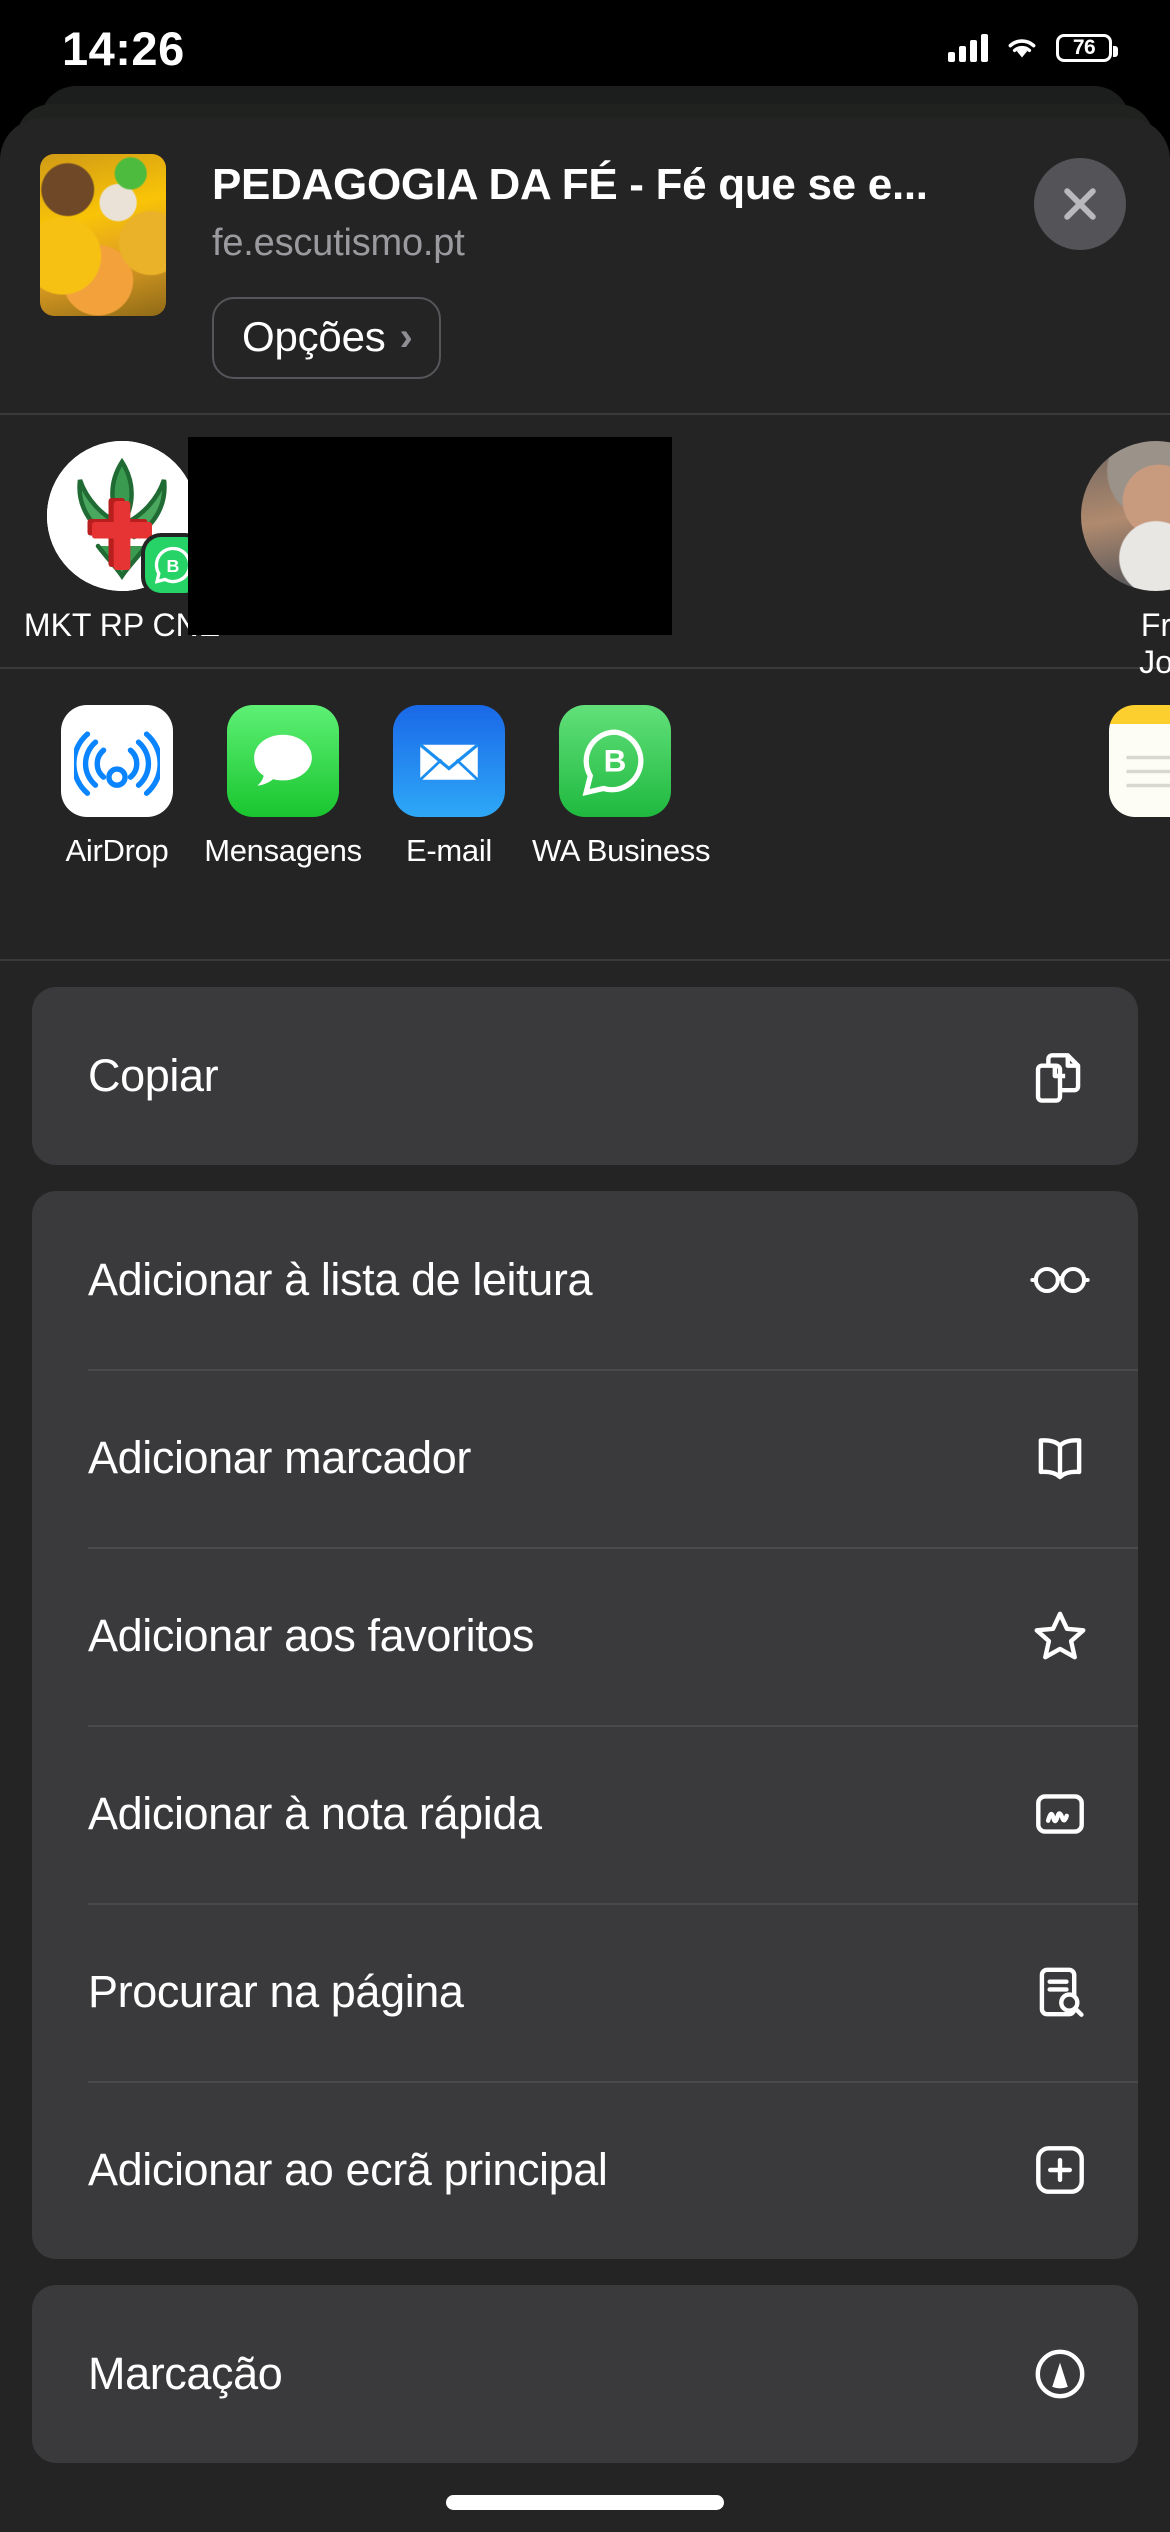 This screenshot has width=1170, height=2532. Describe the element at coordinates (585, 1636) in the screenshot. I see `action-row-favoritos: Adicionar aos favoritos` at that location.